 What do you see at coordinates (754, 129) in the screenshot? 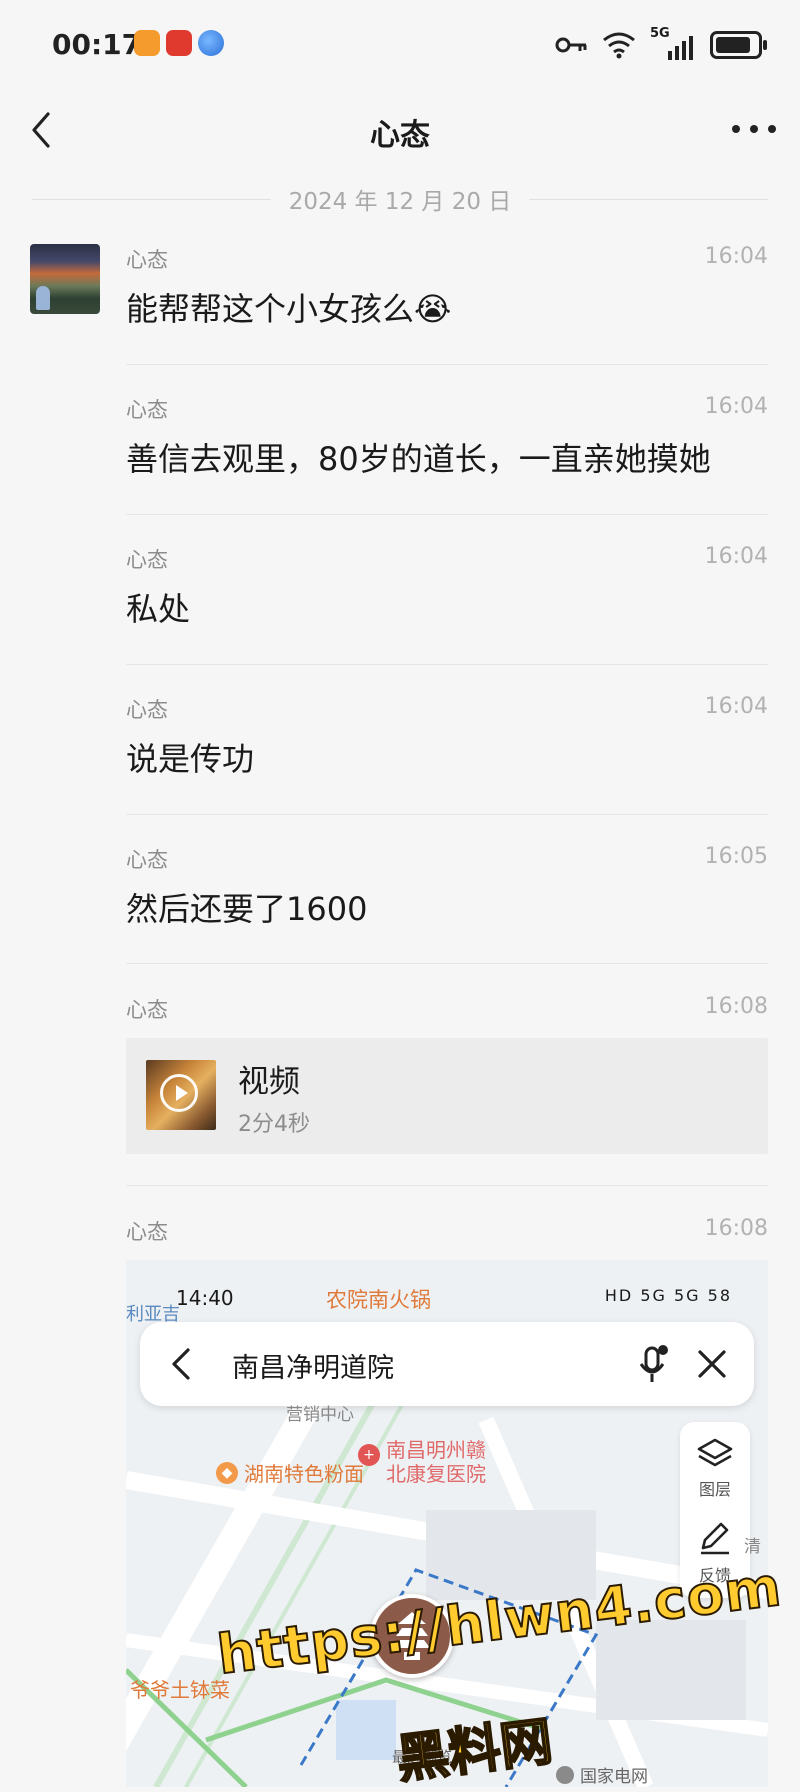
I see `more-button` at bounding box center [754, 129].